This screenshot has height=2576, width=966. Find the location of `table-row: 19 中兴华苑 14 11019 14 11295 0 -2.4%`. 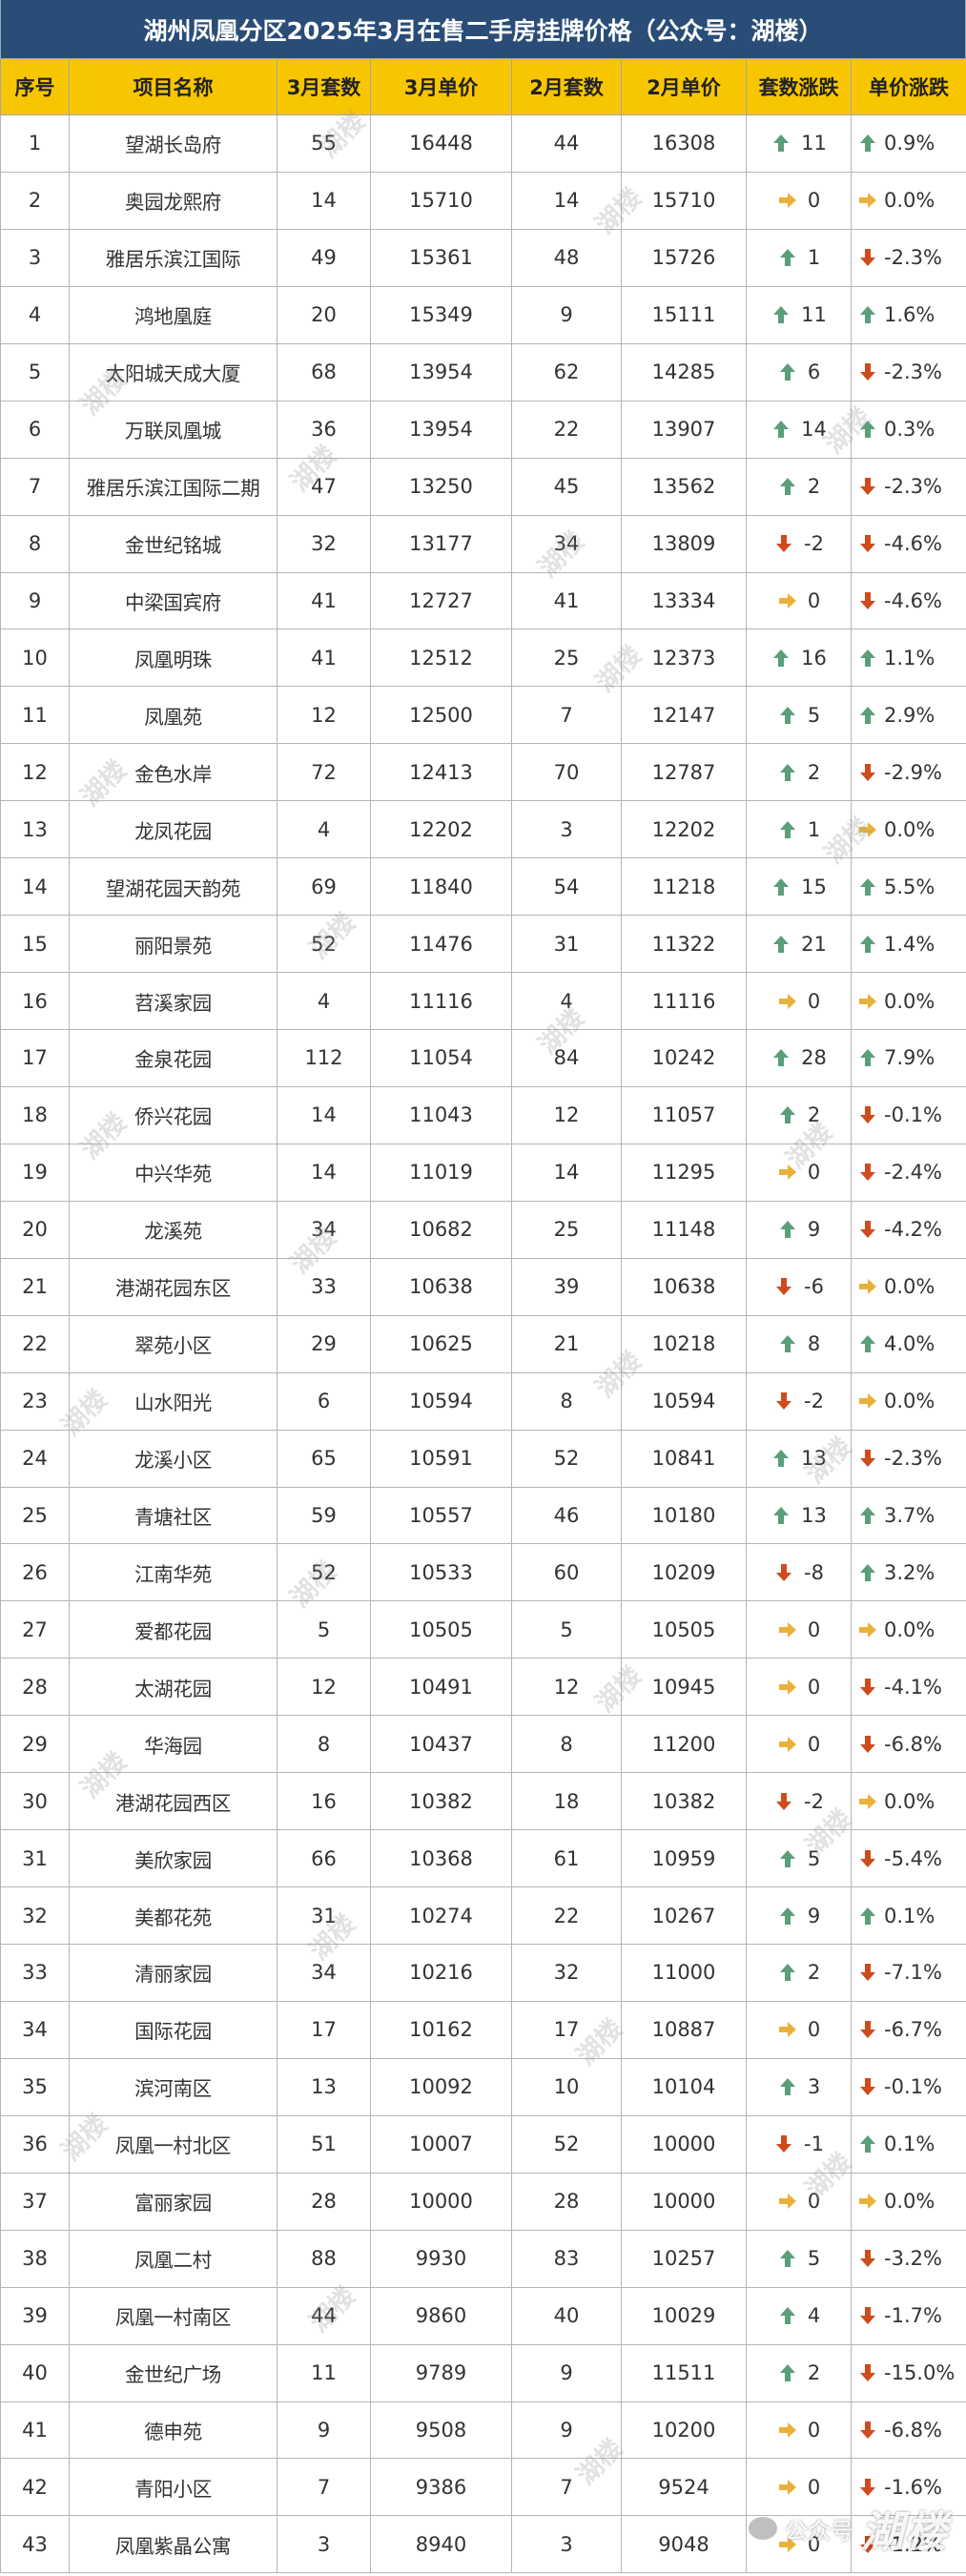

table-row: 19 中兴华苑 14 11019 14 11295 0 -2.4% is located at coordinates (483, 1172).